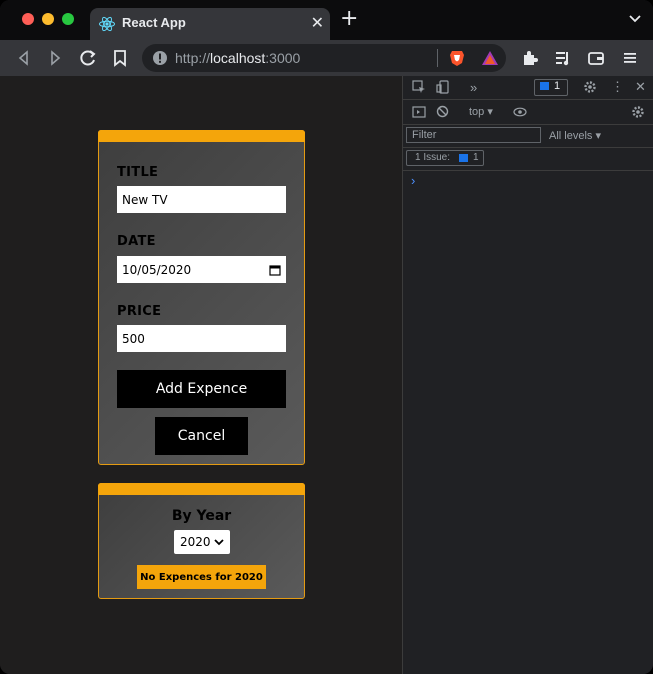  I want to click on date-label: DATE, so click(136, 241).